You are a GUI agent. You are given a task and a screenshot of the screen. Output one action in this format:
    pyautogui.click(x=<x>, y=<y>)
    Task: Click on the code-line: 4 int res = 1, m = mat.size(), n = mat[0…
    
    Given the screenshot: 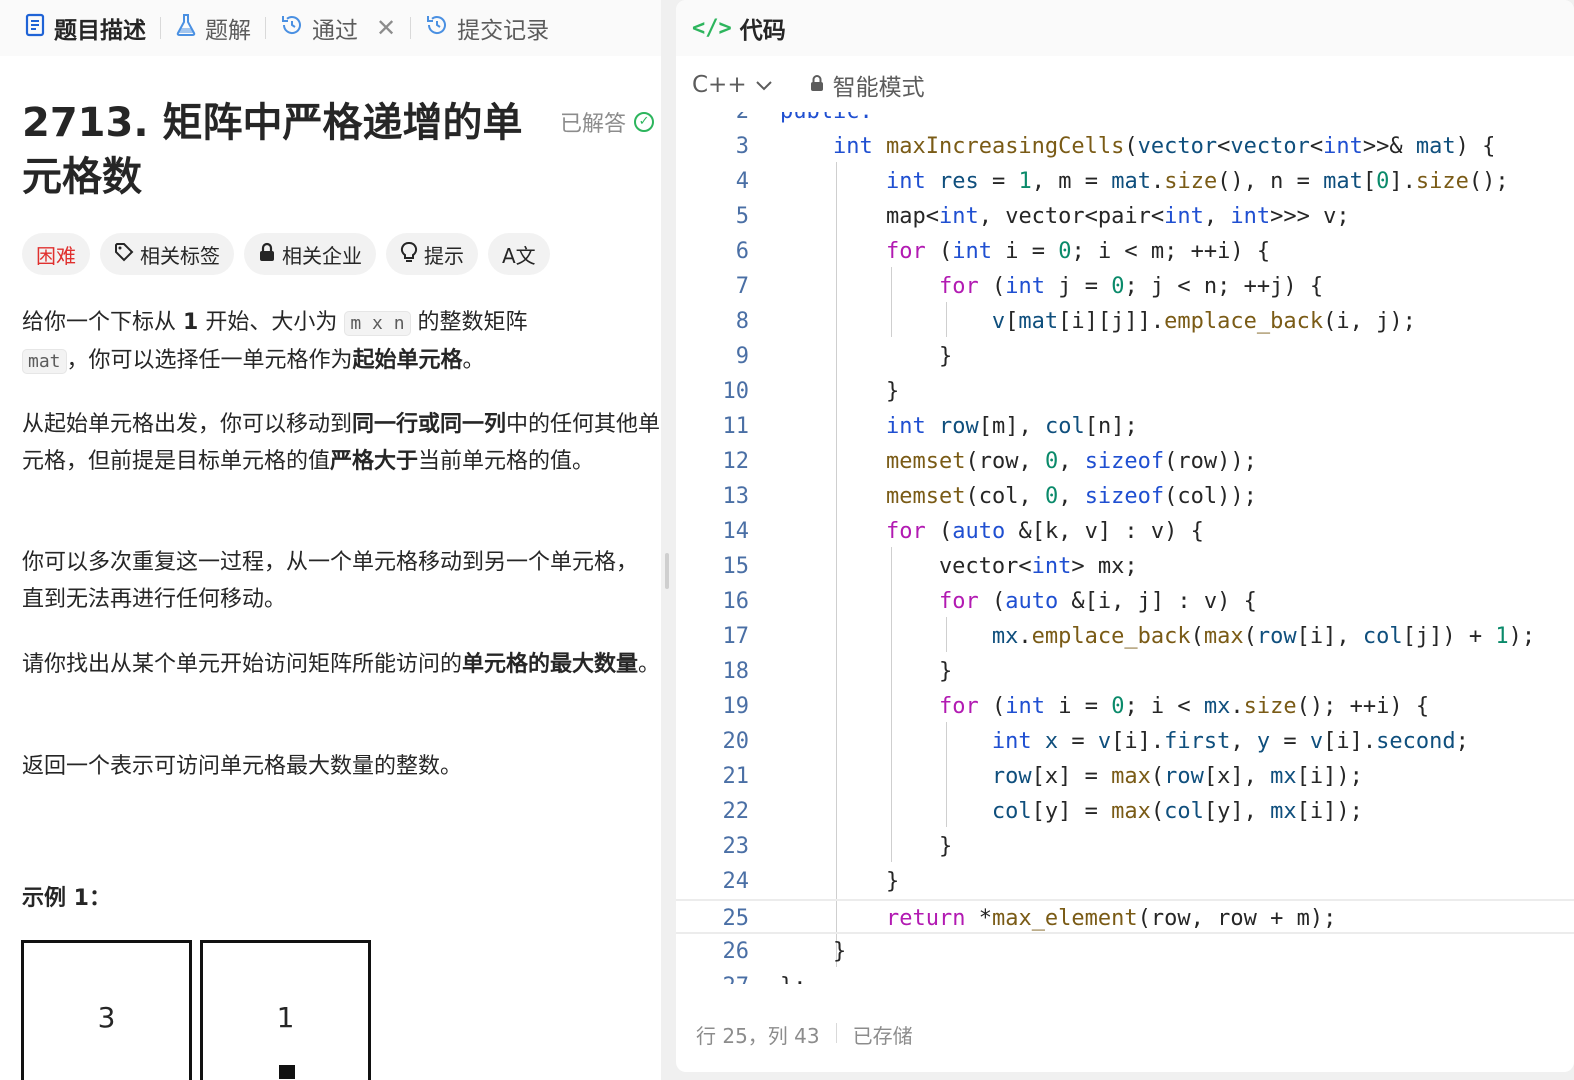 What is the action you would take?
    pyautogui.click(x=1122, y=181)
    